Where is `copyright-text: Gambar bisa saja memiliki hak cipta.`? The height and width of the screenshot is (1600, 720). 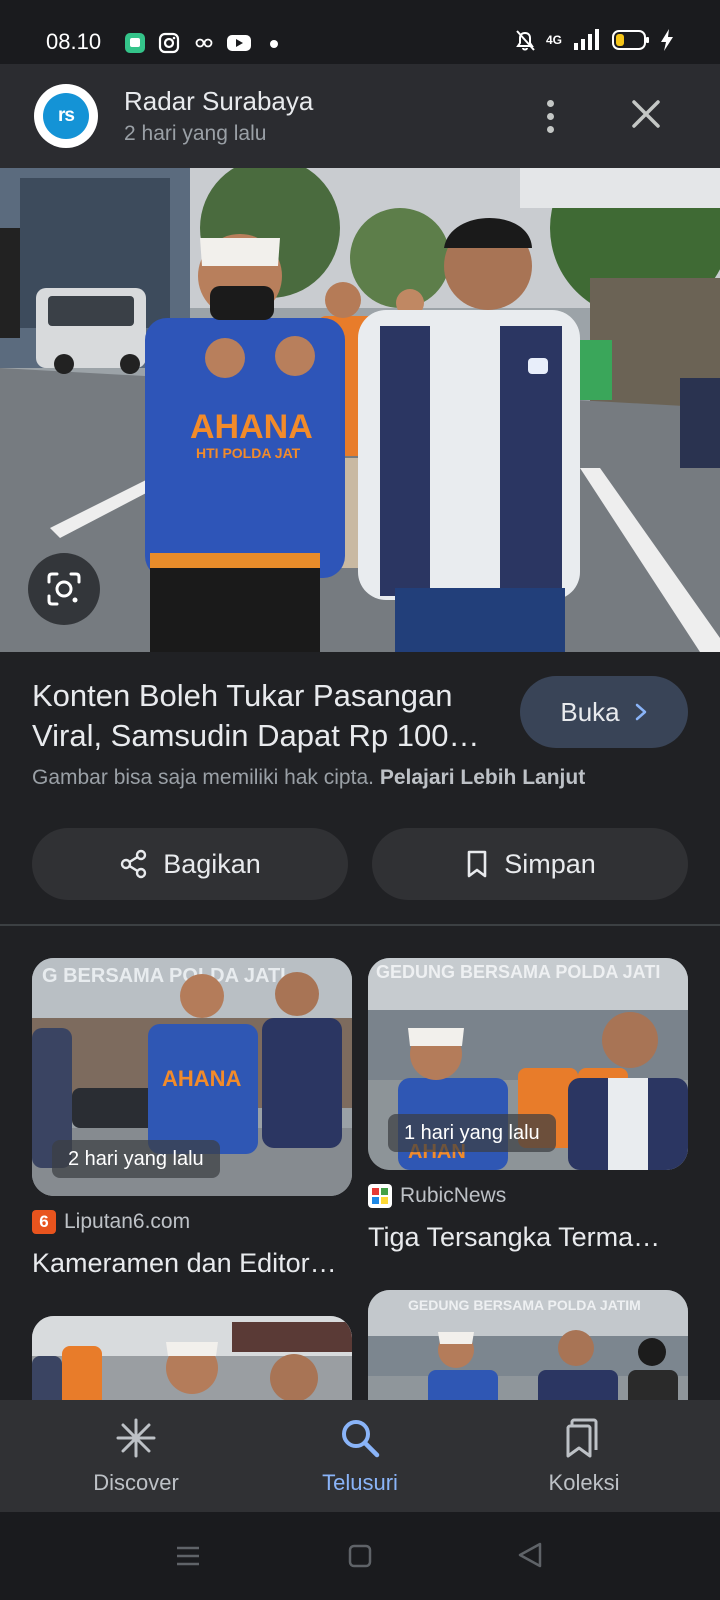
copyright-text: Gambar bisa saja memiliki hak cipta. is located at coordinates (203, 777).